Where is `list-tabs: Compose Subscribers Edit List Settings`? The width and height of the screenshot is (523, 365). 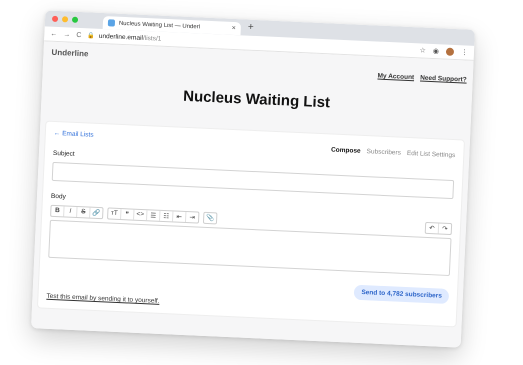
list-tabs: Compose Subscribers Edit List Settings is located at coordinates (393, 153).